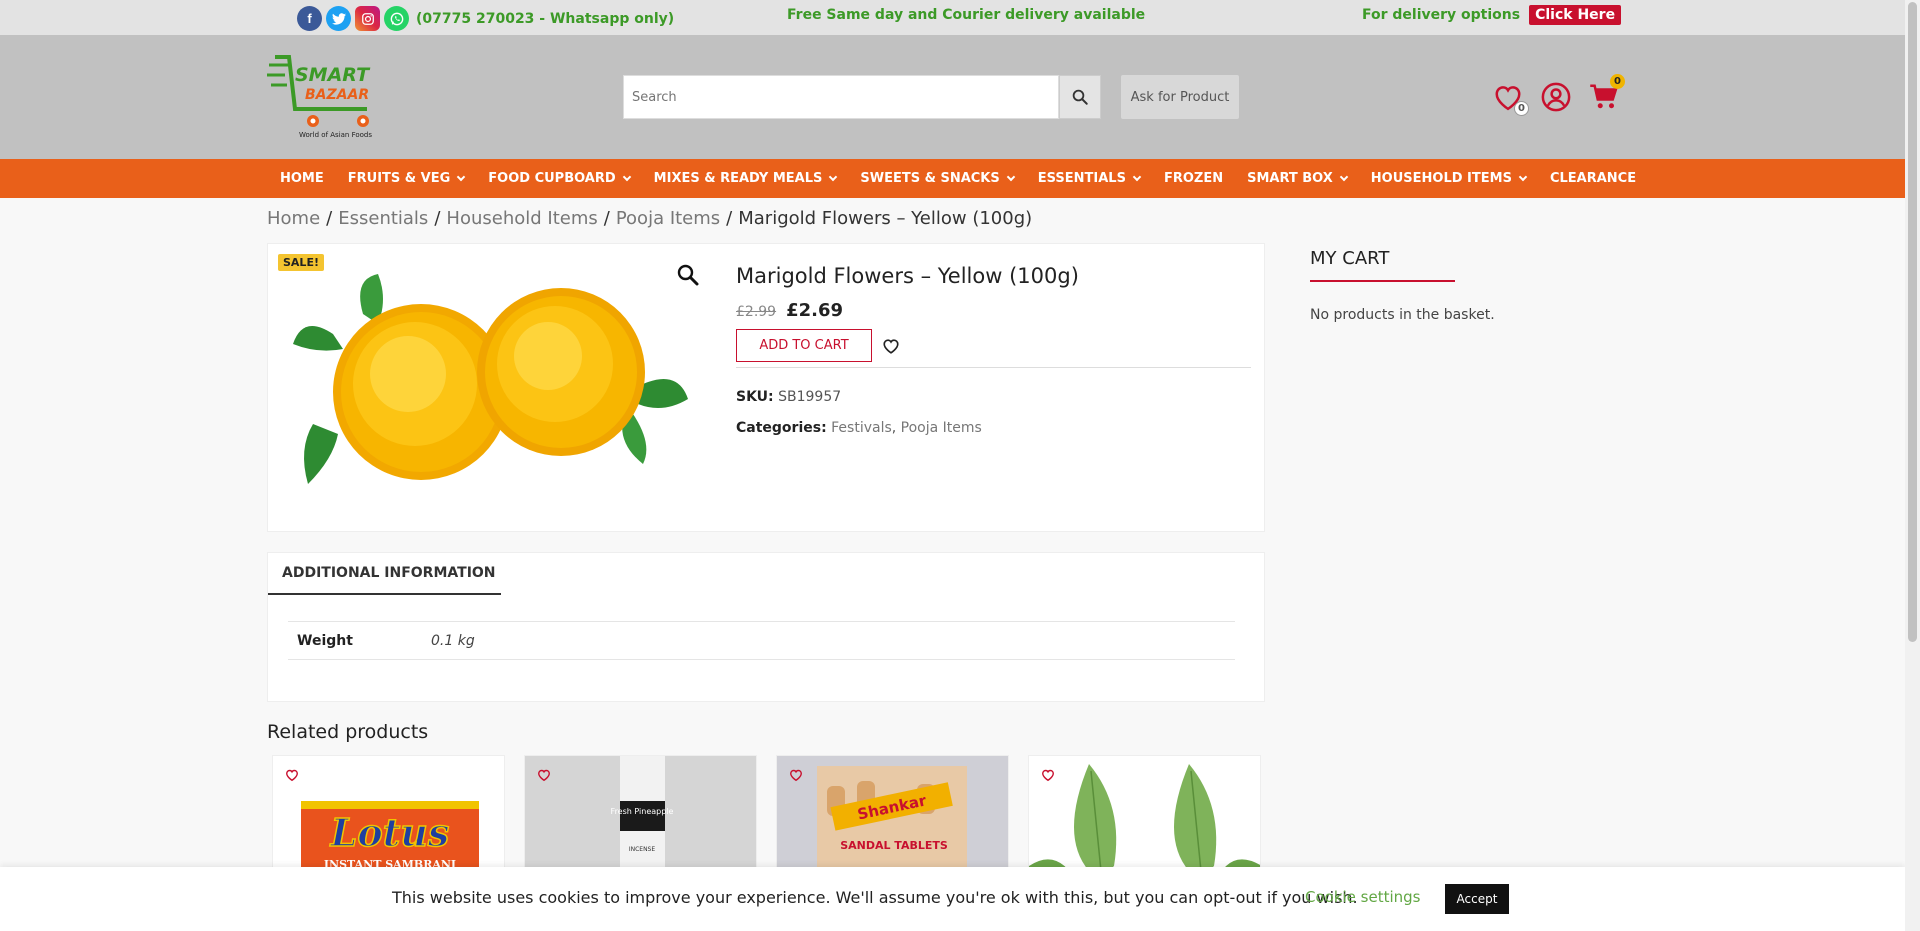 This screenshot has width=1920, height=931. I want to click on attribute-row: Weight 0.1 kg, so click(761, 640).